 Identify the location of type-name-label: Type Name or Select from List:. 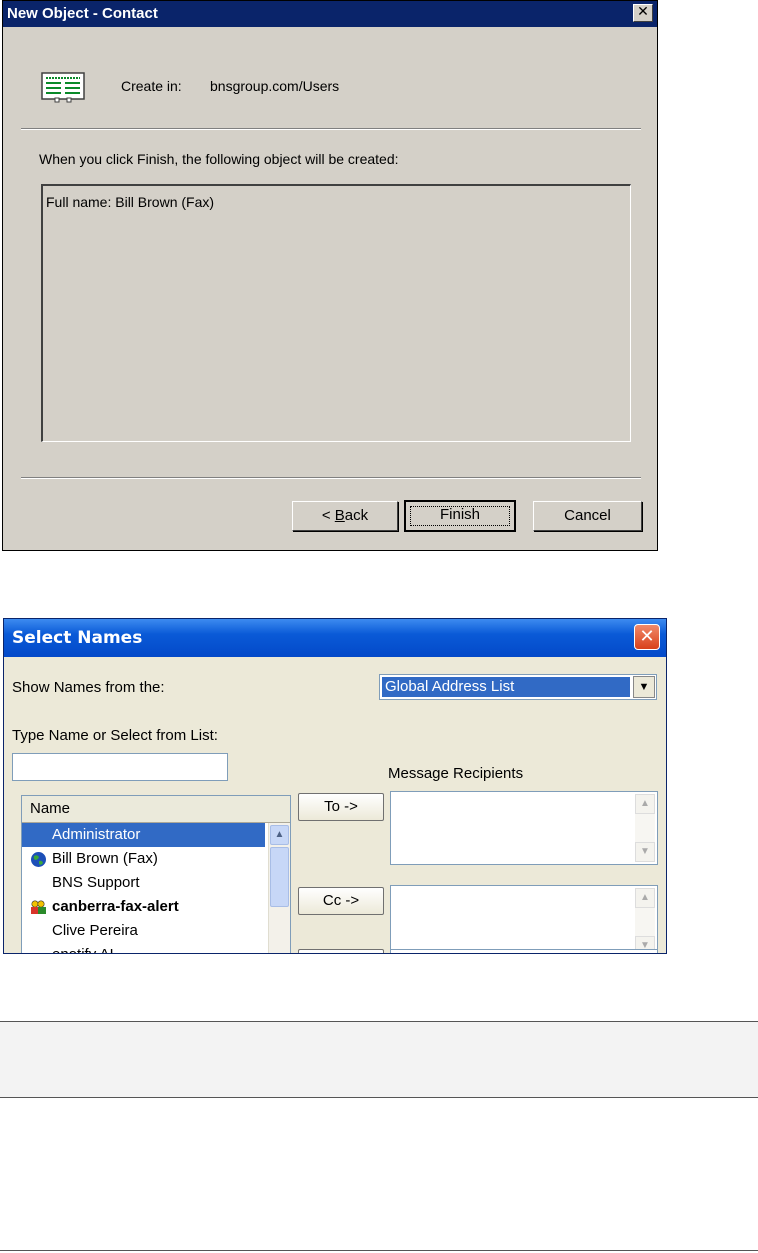
(115, 735).